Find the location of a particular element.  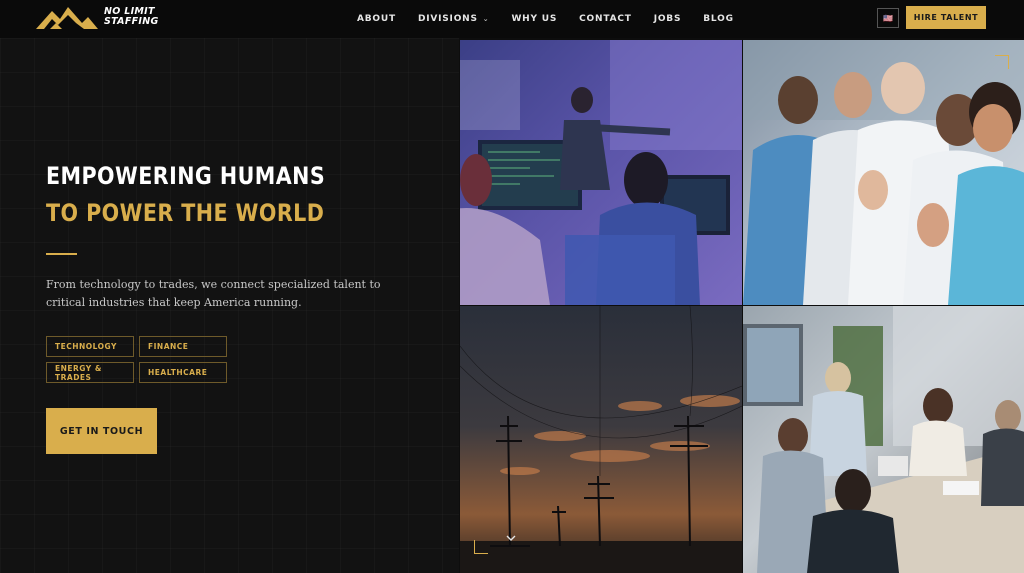

us-flag-icon: 🇺🇸 is located at coordinates (888, 18).